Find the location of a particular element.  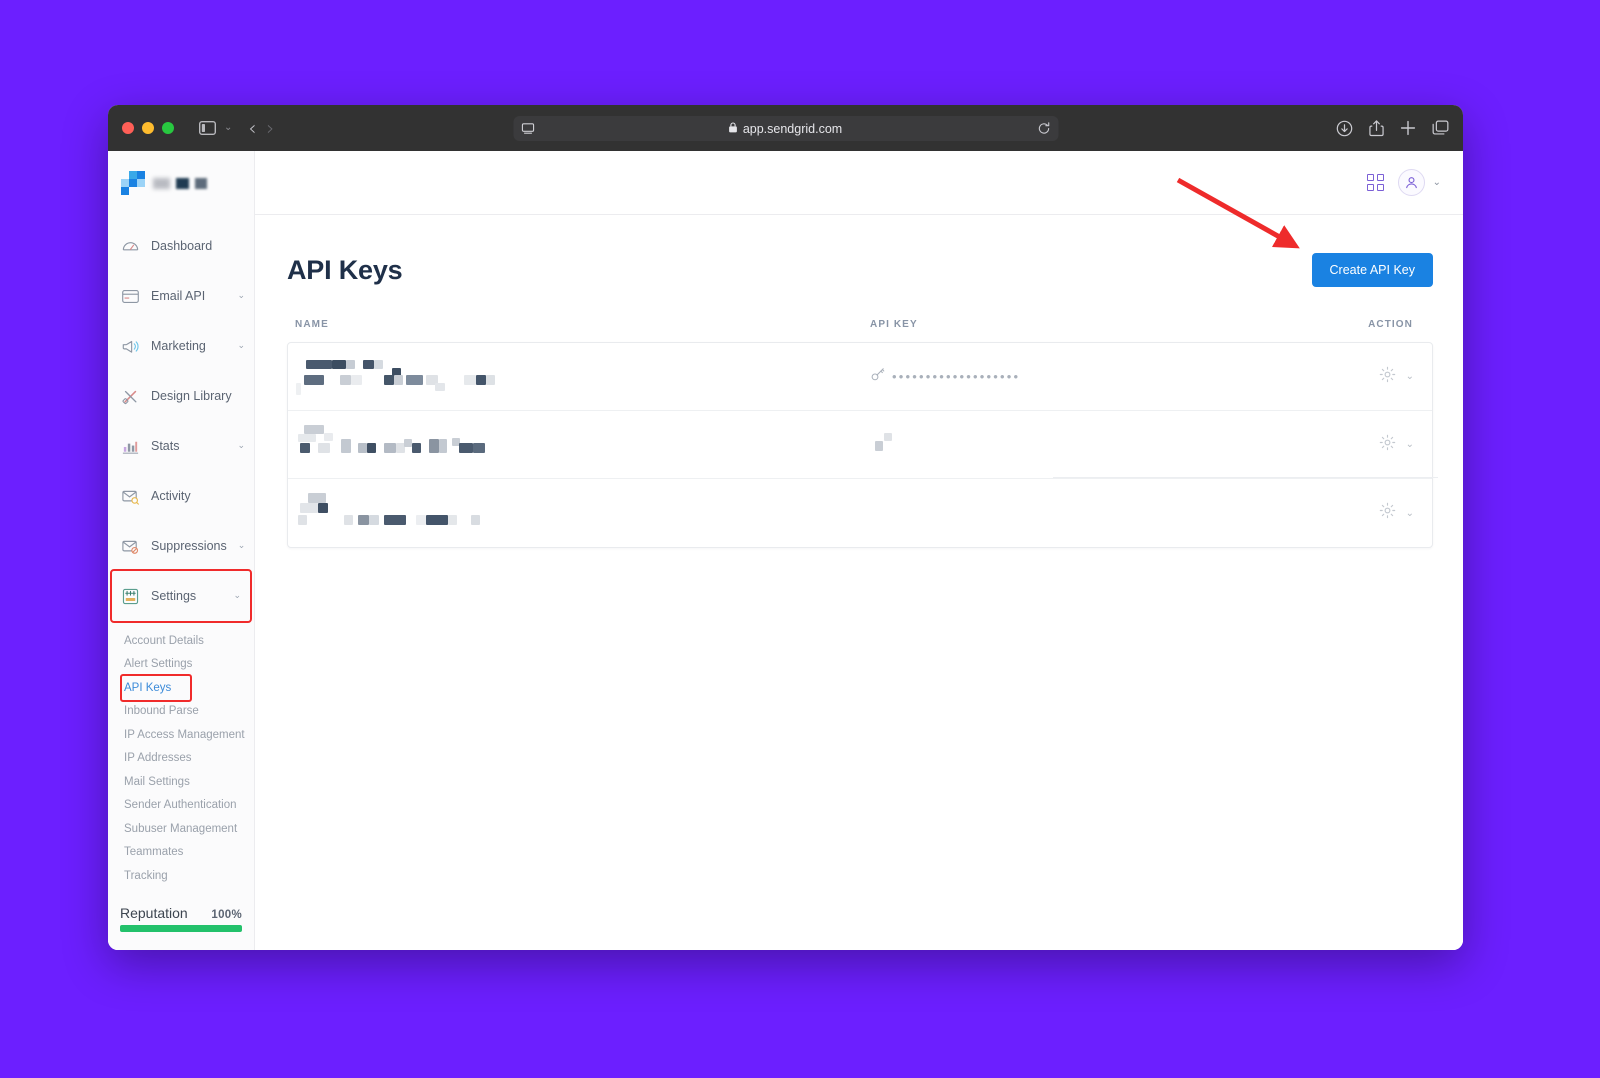

sidebar-controls: ⌄ is located at coordinates (213, 128).